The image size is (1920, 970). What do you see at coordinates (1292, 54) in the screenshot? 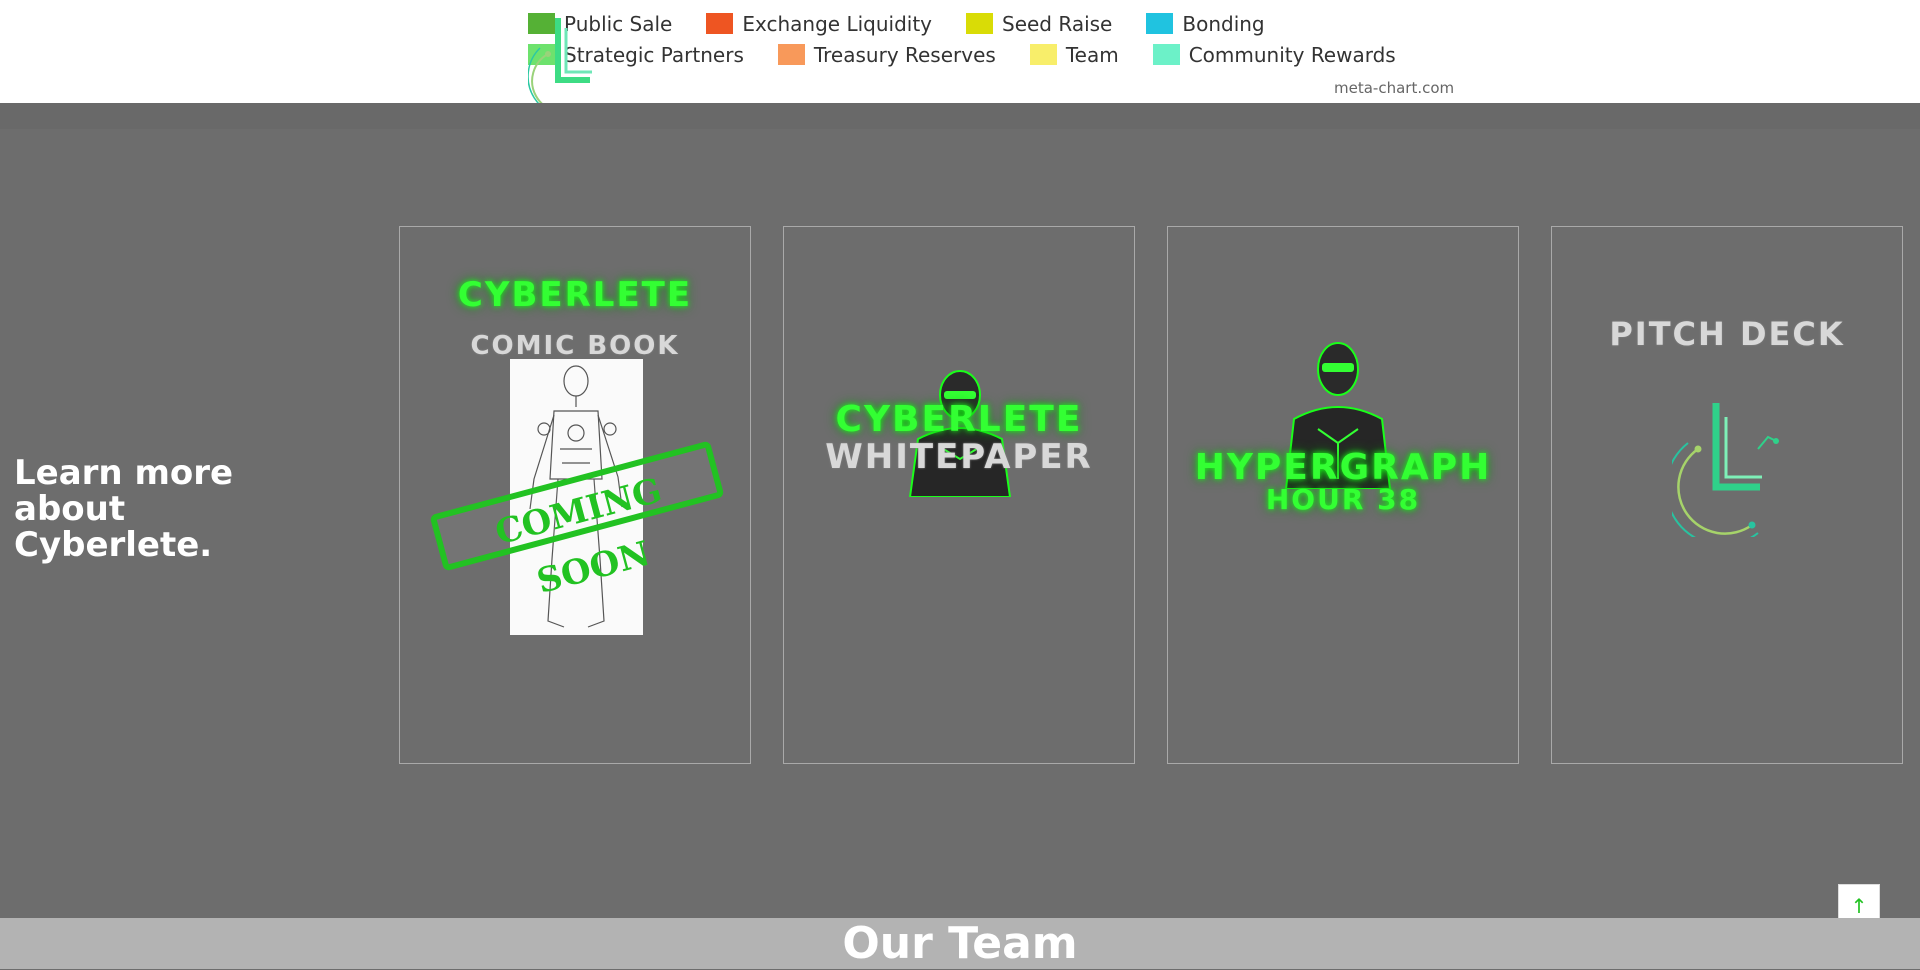
I see `legend-label: Community Rewards` at bounding box center [1292, 54].